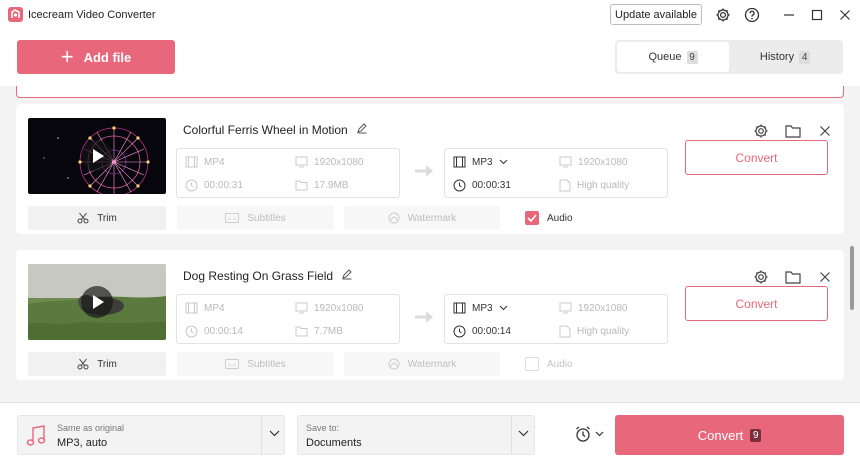 The image size is (860, 466). What do you see at coordinates (692, 57) in the screenshot?
I see `queue-count-badge: 9` at bounding box center [692, 57].